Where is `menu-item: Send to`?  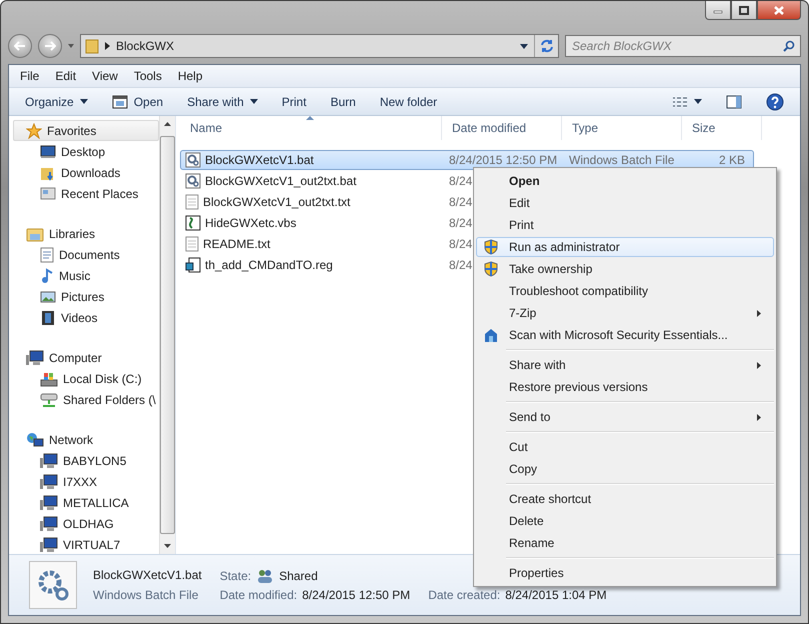 menu-item: Send to is located at coordinates (625, 417).